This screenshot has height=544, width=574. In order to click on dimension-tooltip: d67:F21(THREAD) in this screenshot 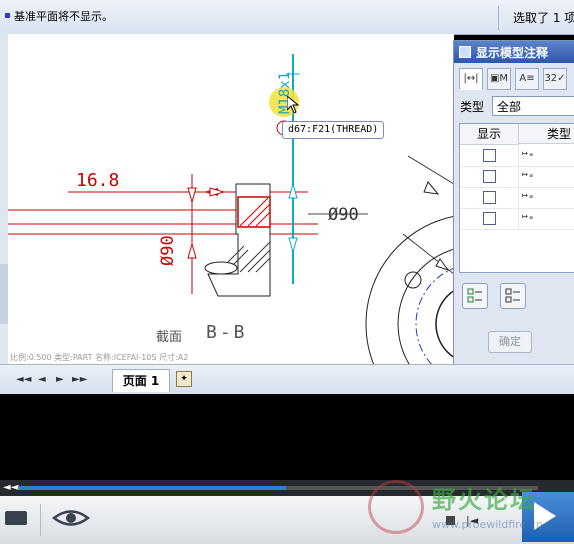, I will do `click(333, 130)`.